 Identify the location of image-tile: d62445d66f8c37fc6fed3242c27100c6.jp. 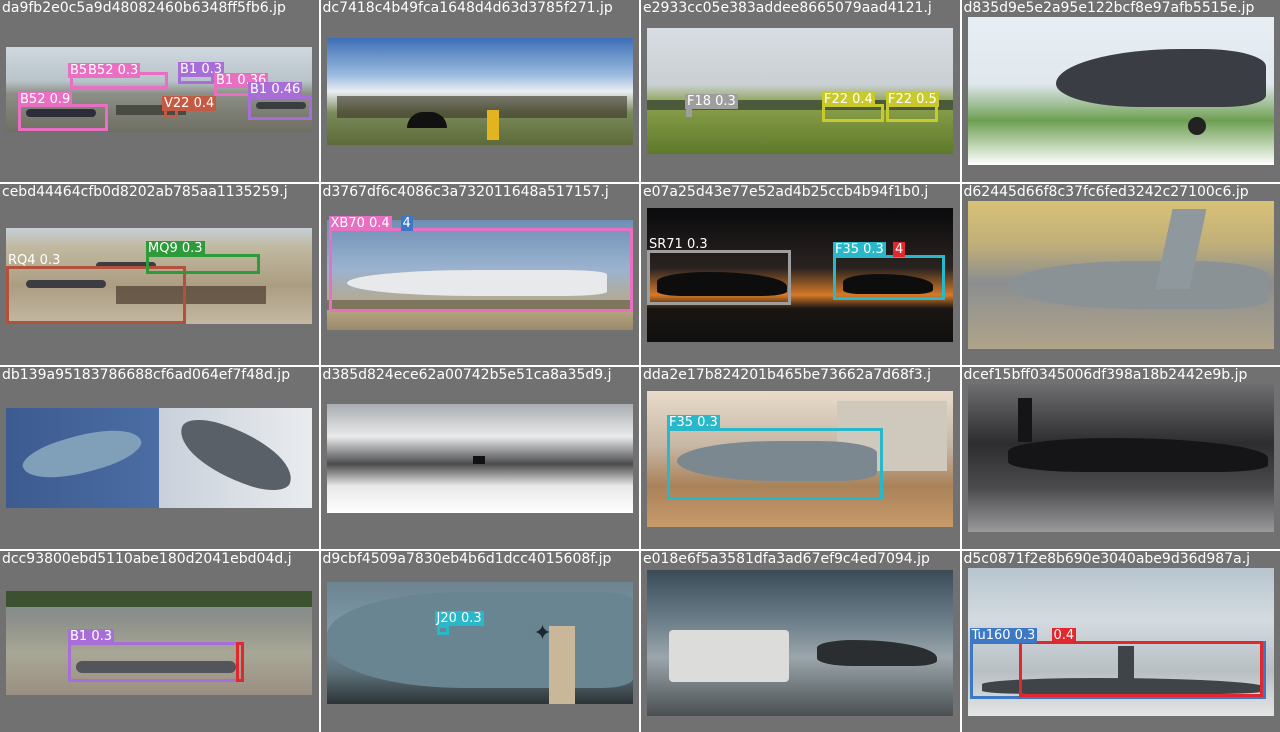
(1120, 274).